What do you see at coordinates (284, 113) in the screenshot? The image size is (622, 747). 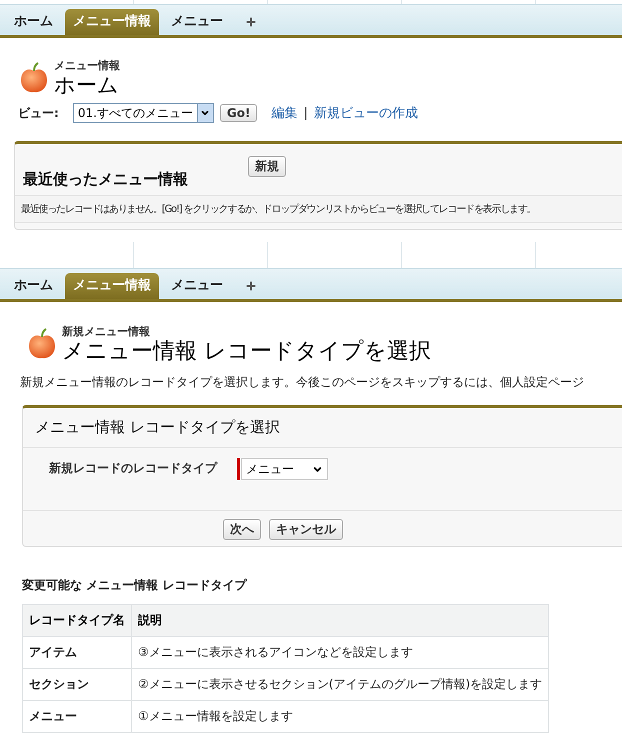 I see `edit-link: 編集` at bounding box center [284, 113].